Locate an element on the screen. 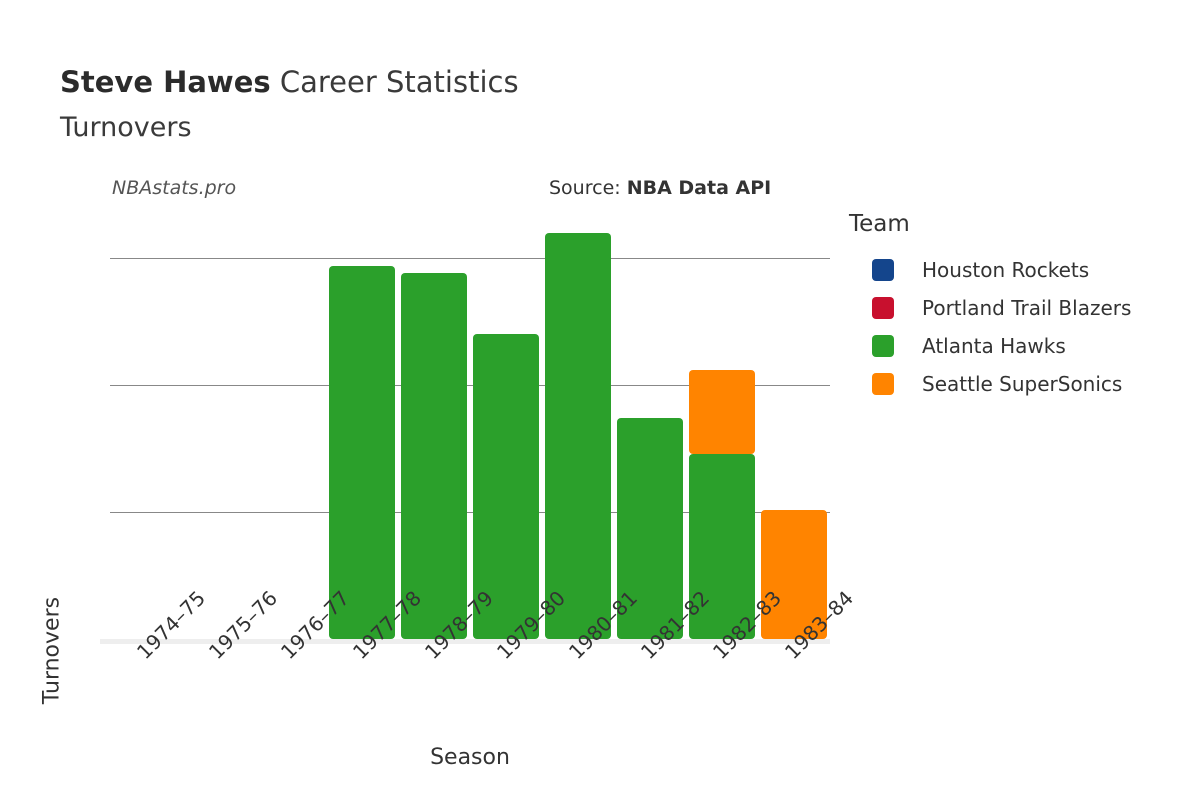 This screenshot has height=800, width=1200. legend-item: Houston Rockets is located at coordinates (1019, 270).